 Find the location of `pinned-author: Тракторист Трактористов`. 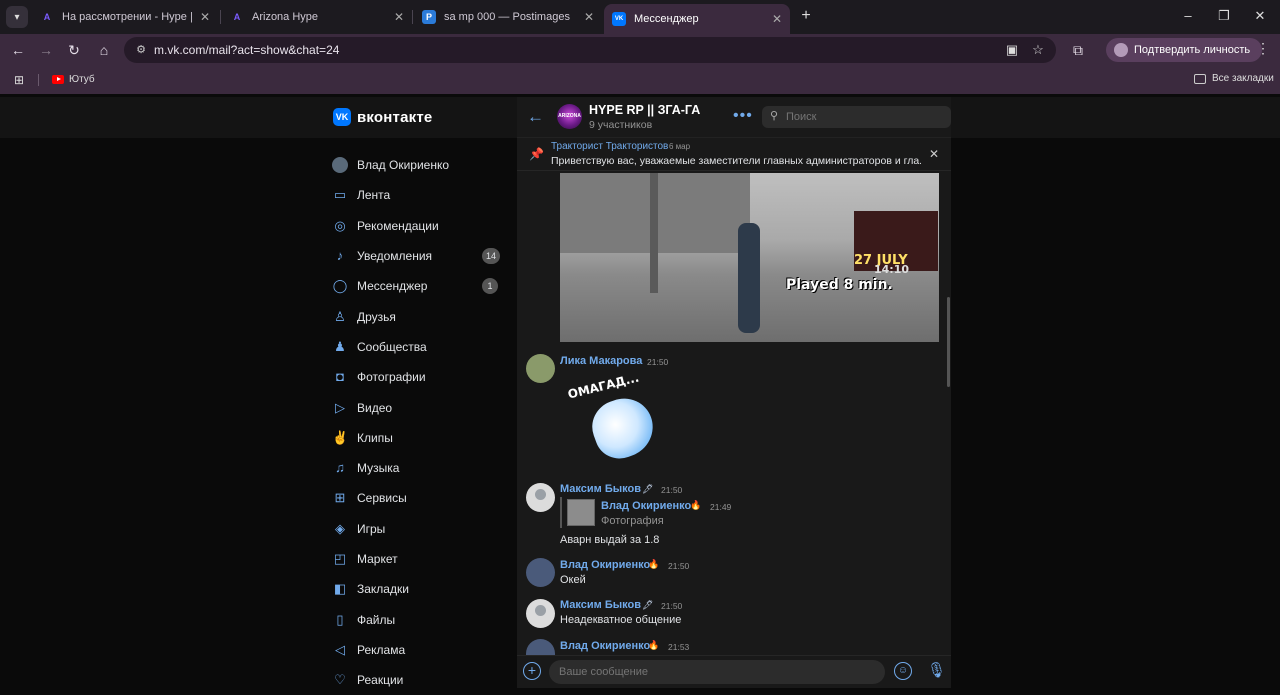

pinned-author: Тракторист Трактористов is located at coordinates (609, 146).